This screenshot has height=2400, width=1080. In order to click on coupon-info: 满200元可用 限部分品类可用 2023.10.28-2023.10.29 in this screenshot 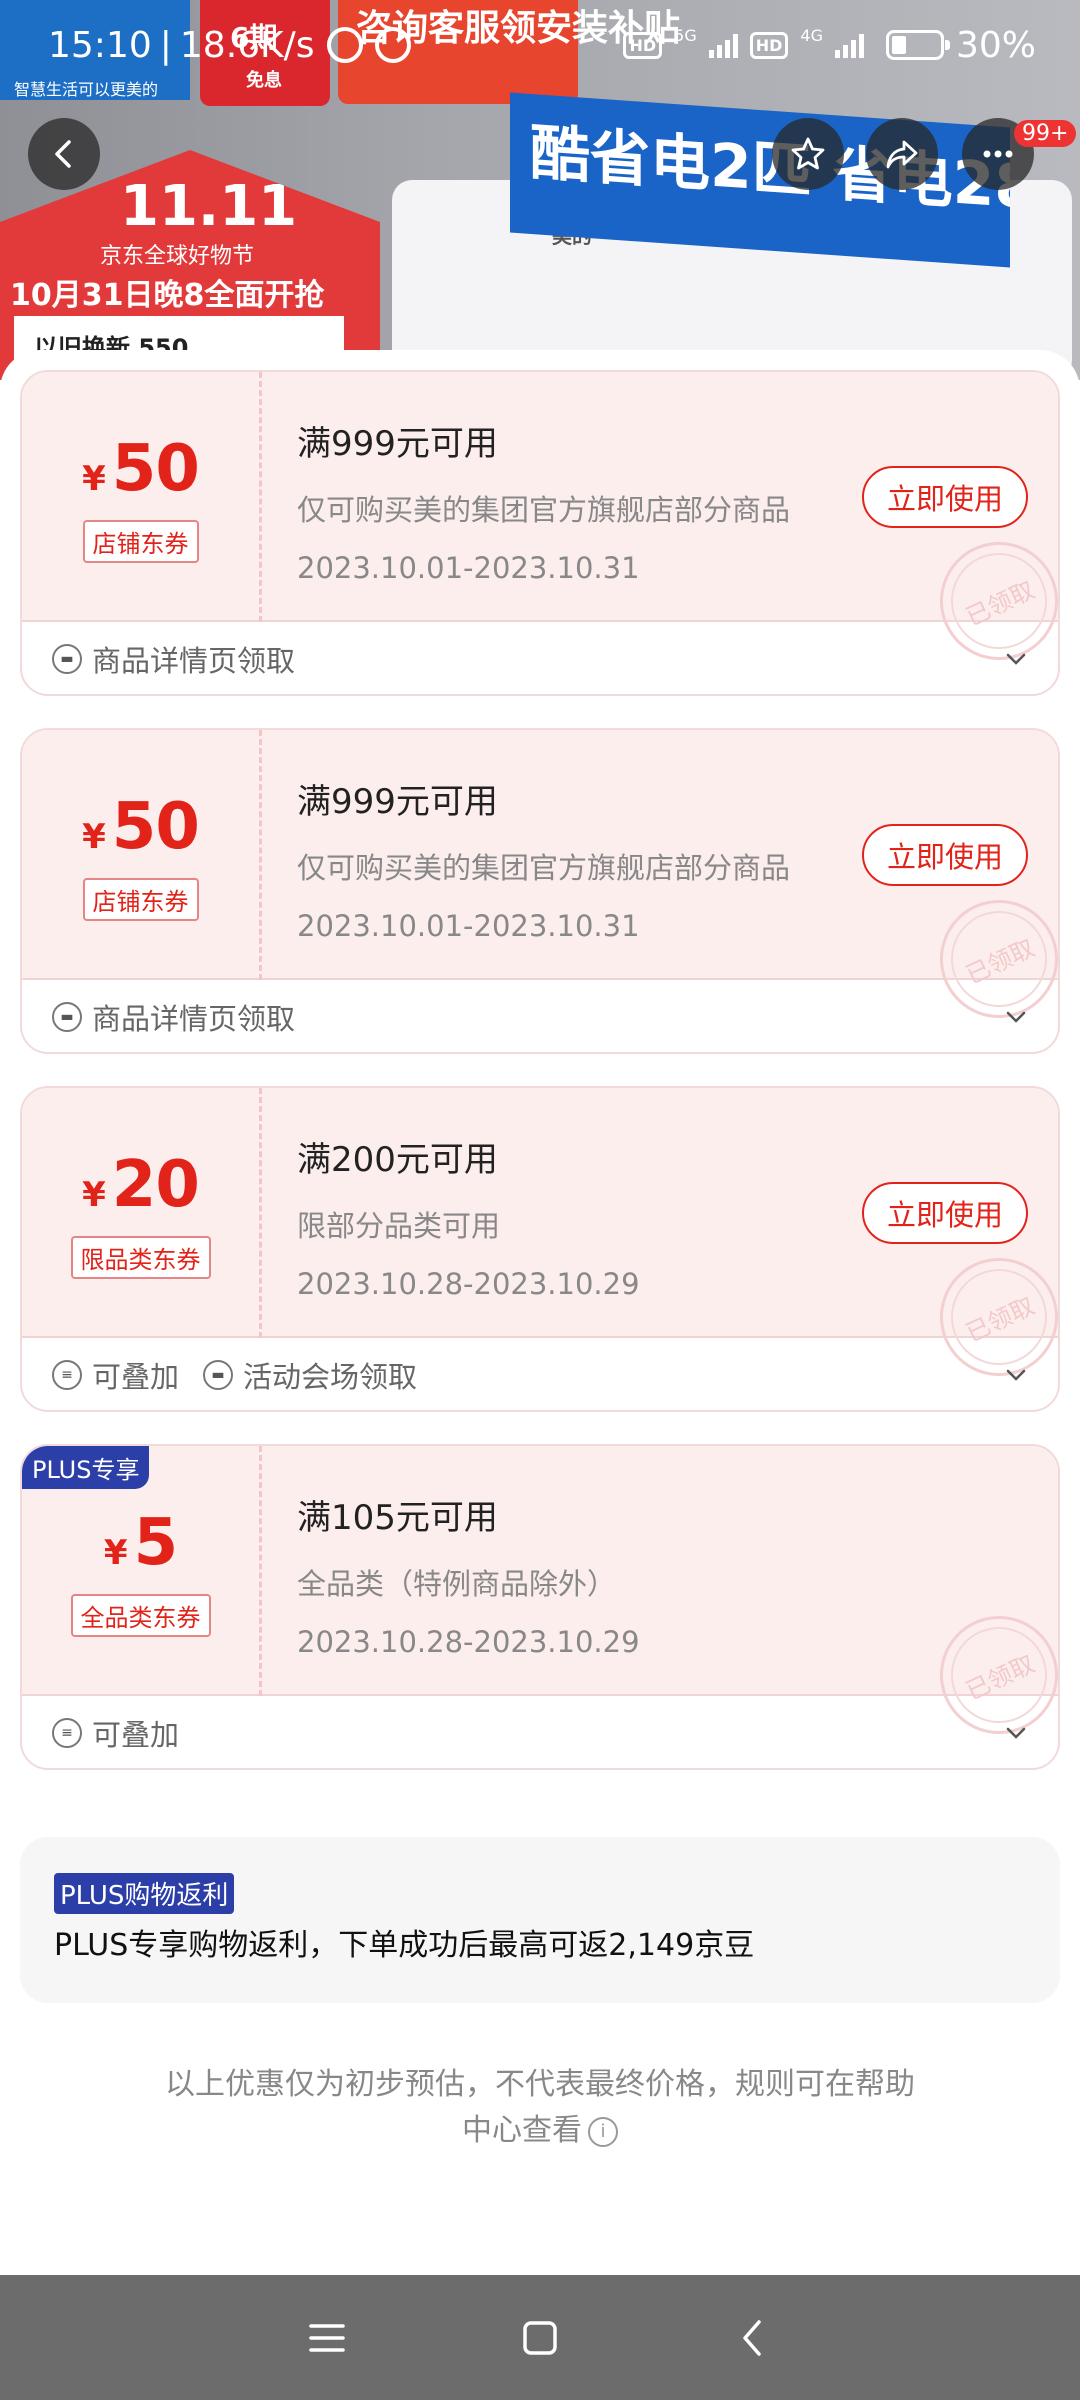, I will do `click(468, 1216)`.